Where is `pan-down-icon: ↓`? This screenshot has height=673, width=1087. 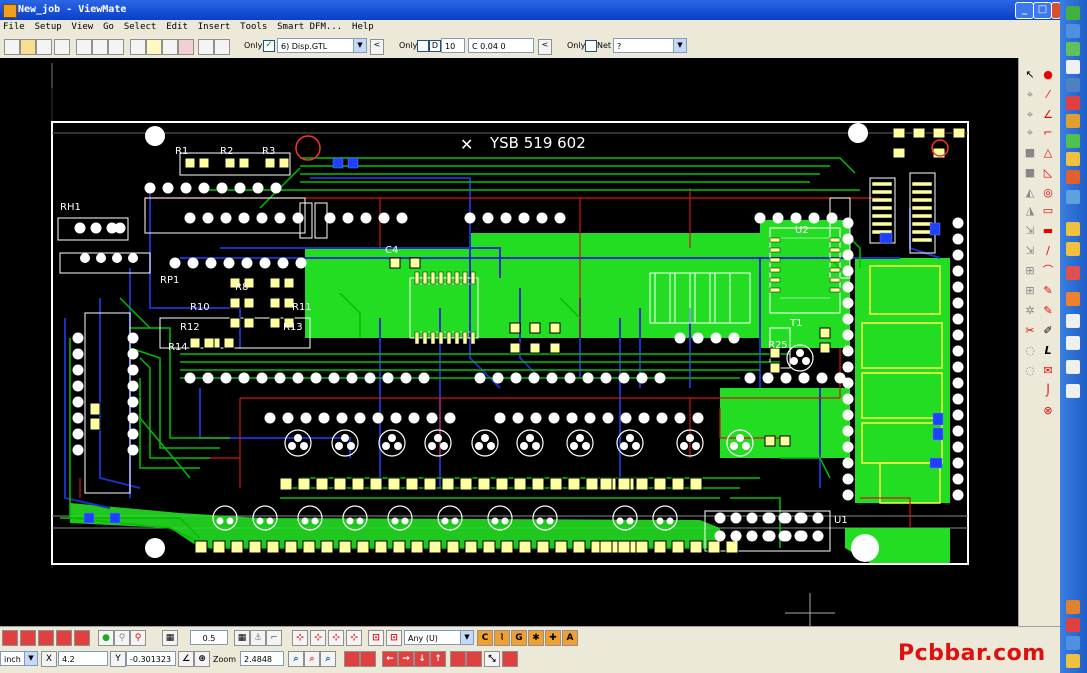
pan-down-icon: ↓ is located at coordinates (422, 659).